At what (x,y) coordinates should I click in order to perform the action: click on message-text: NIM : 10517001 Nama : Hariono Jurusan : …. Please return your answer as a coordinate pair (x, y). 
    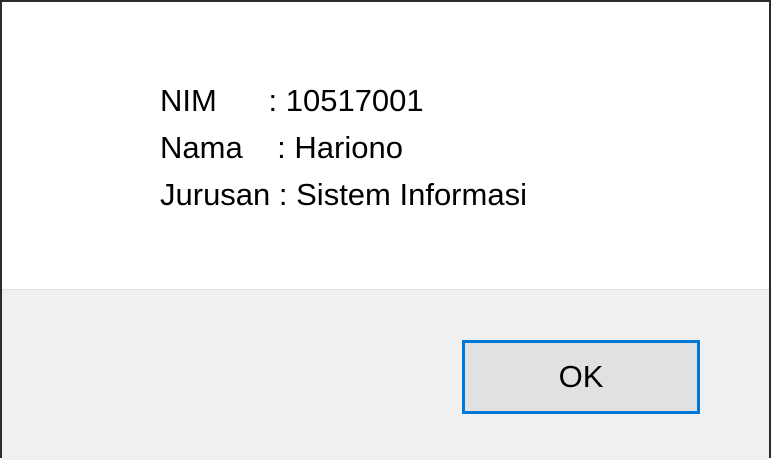
    Looking at the image, I should click on (343, 147).